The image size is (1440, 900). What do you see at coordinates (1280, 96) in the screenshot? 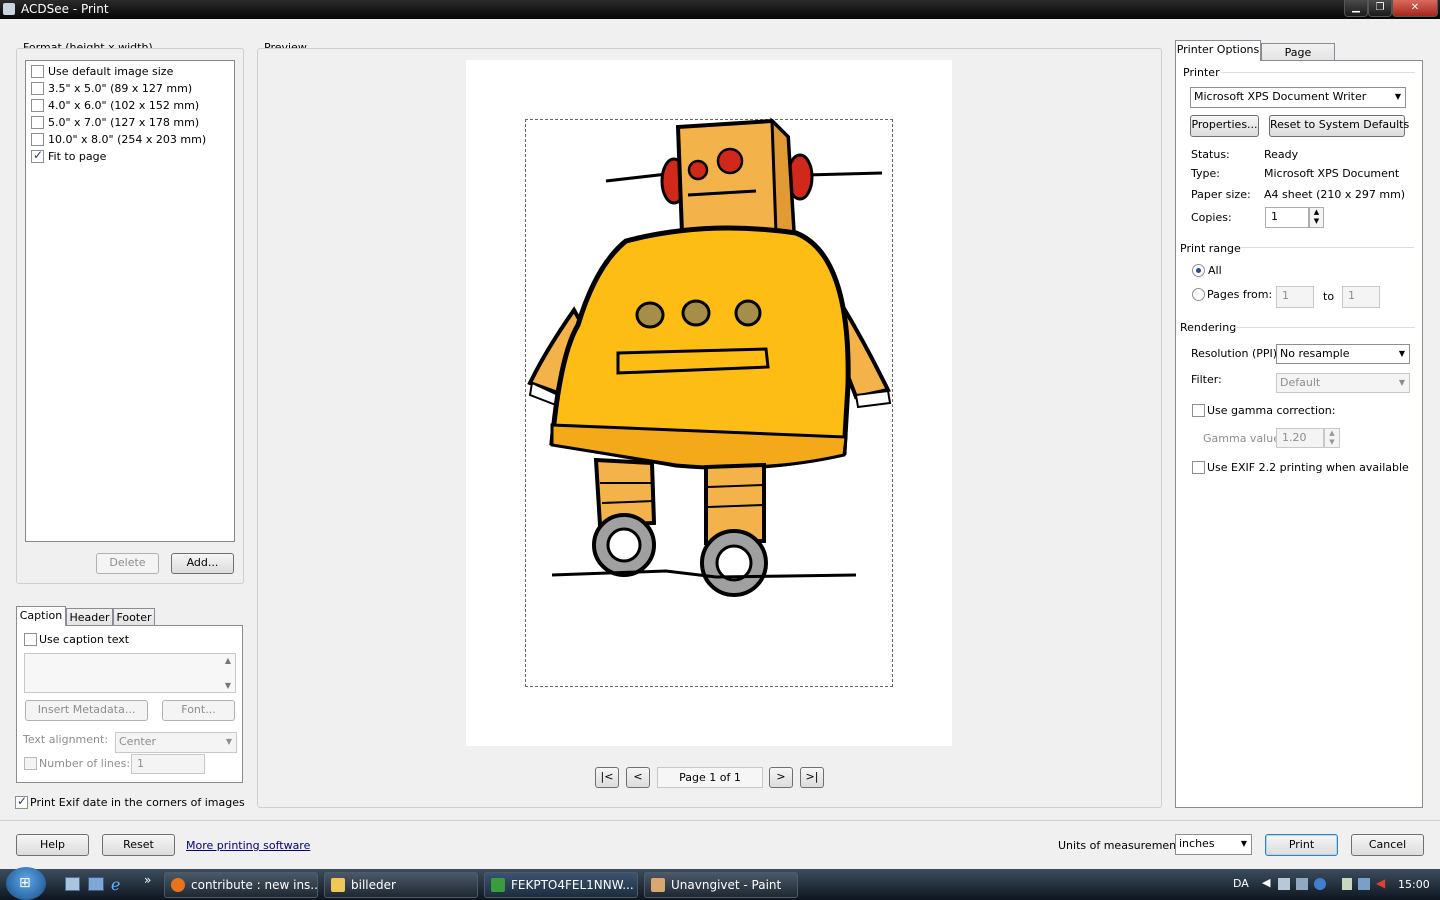
I see `printer-select-value: Microsoft XPS Document Writer` at bounding box center [1280, 96].